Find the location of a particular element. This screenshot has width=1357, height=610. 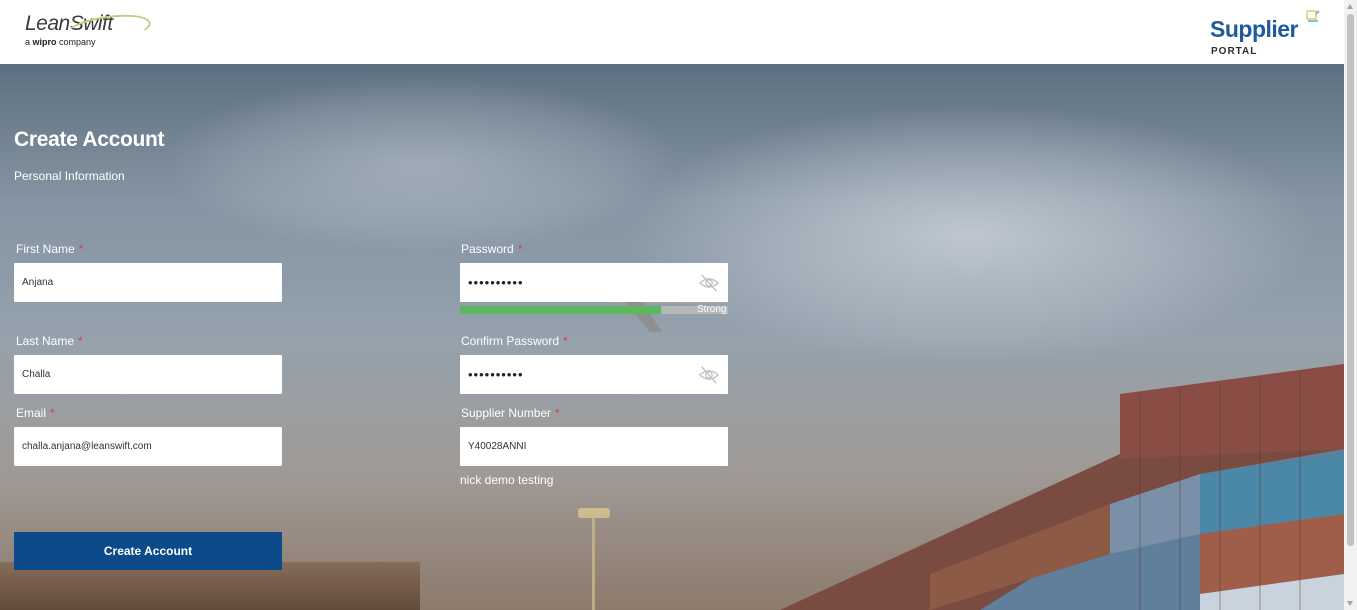

create-account-button: Create Account is located at coordinates (148, 551).